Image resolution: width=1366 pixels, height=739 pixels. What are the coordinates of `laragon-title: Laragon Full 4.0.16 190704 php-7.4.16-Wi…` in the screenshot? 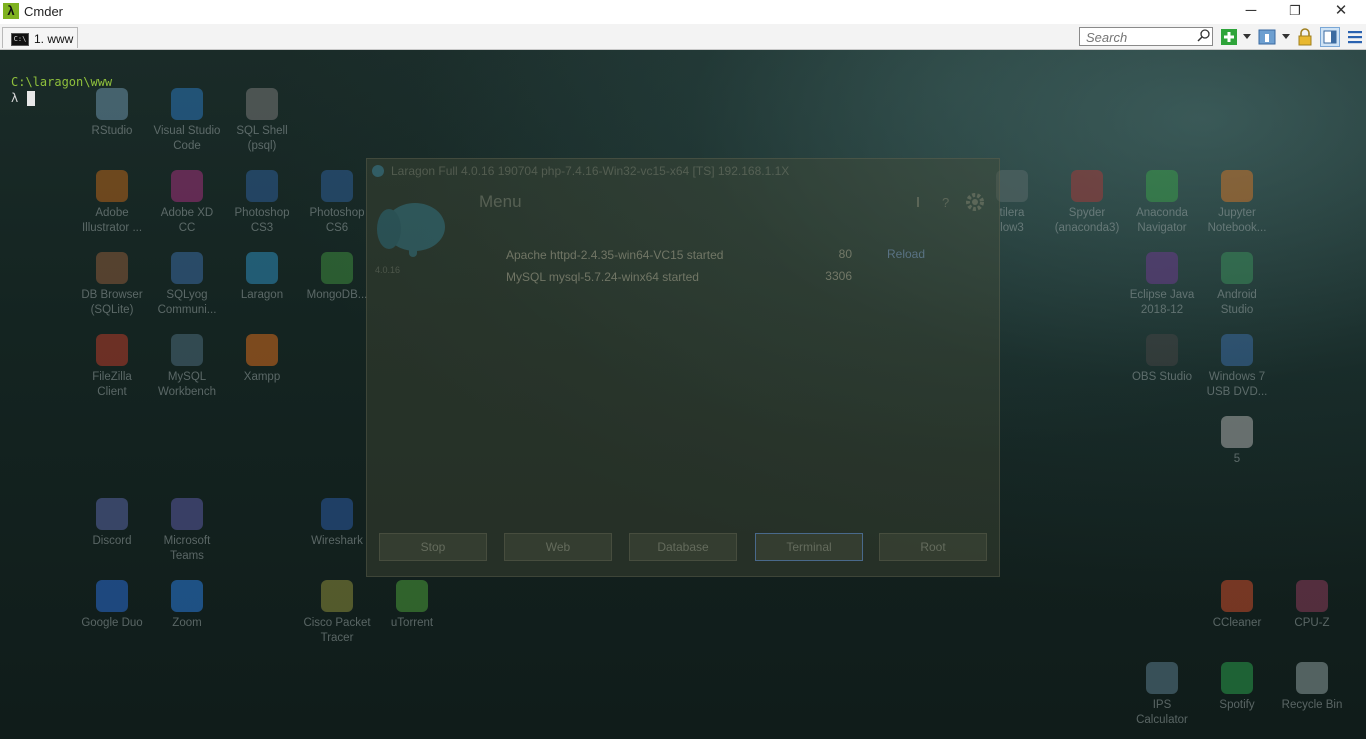 It's located at (590, 171).